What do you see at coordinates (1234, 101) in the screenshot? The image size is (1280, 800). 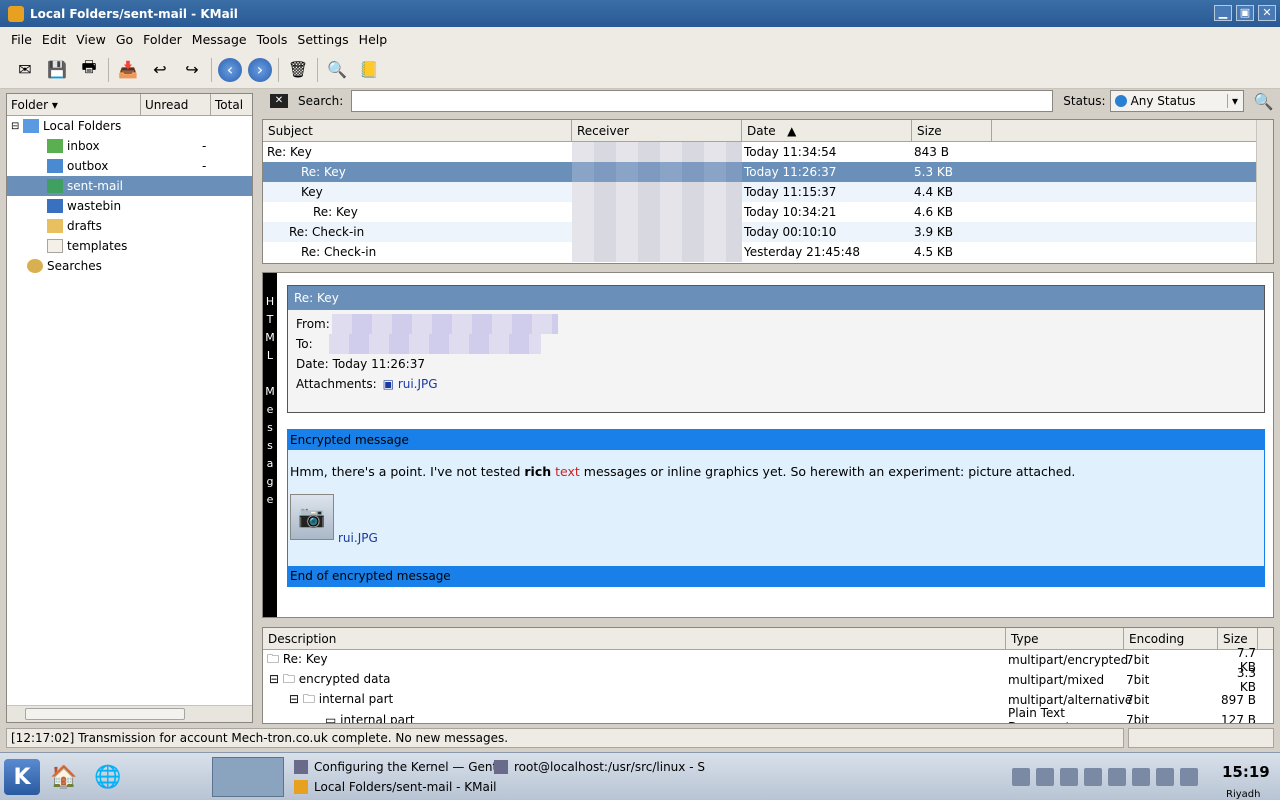 I see `chevron-down-icon: ▾` at bounding box center [1234, 101].